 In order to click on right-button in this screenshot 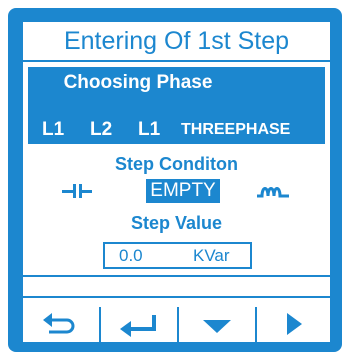, I will do `click(293, 324)`.